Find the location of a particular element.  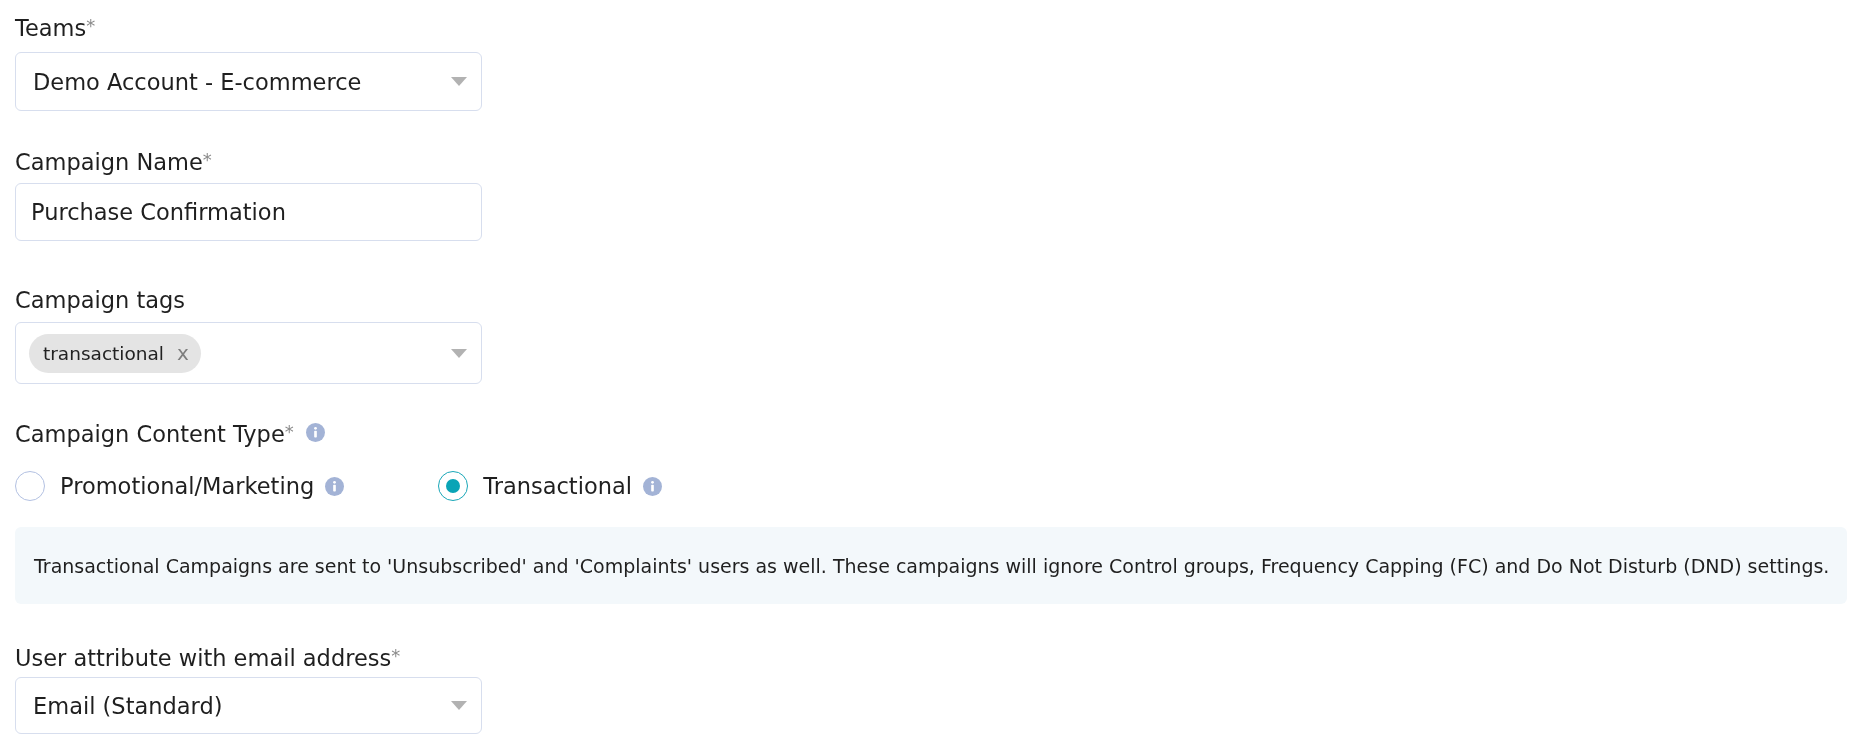

field-label: Campaign tags is located at coordinates (100, 300).